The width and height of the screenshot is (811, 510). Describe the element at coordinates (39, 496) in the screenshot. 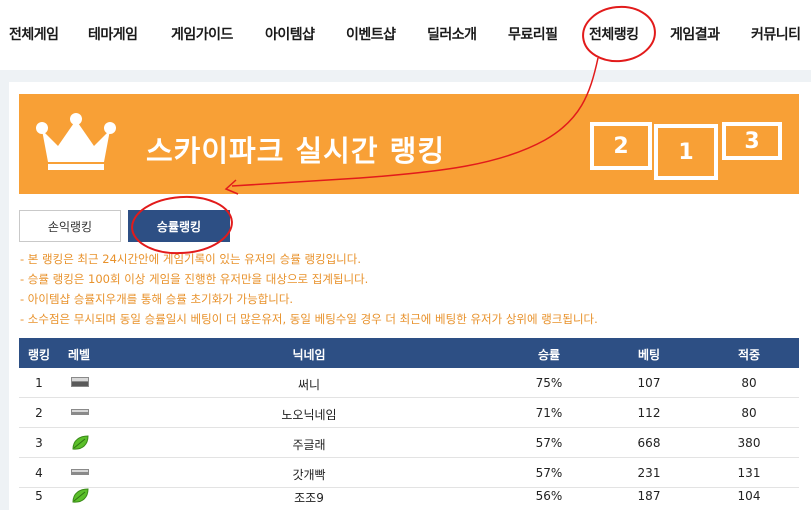

I see `cell-rank: 5` at that location.